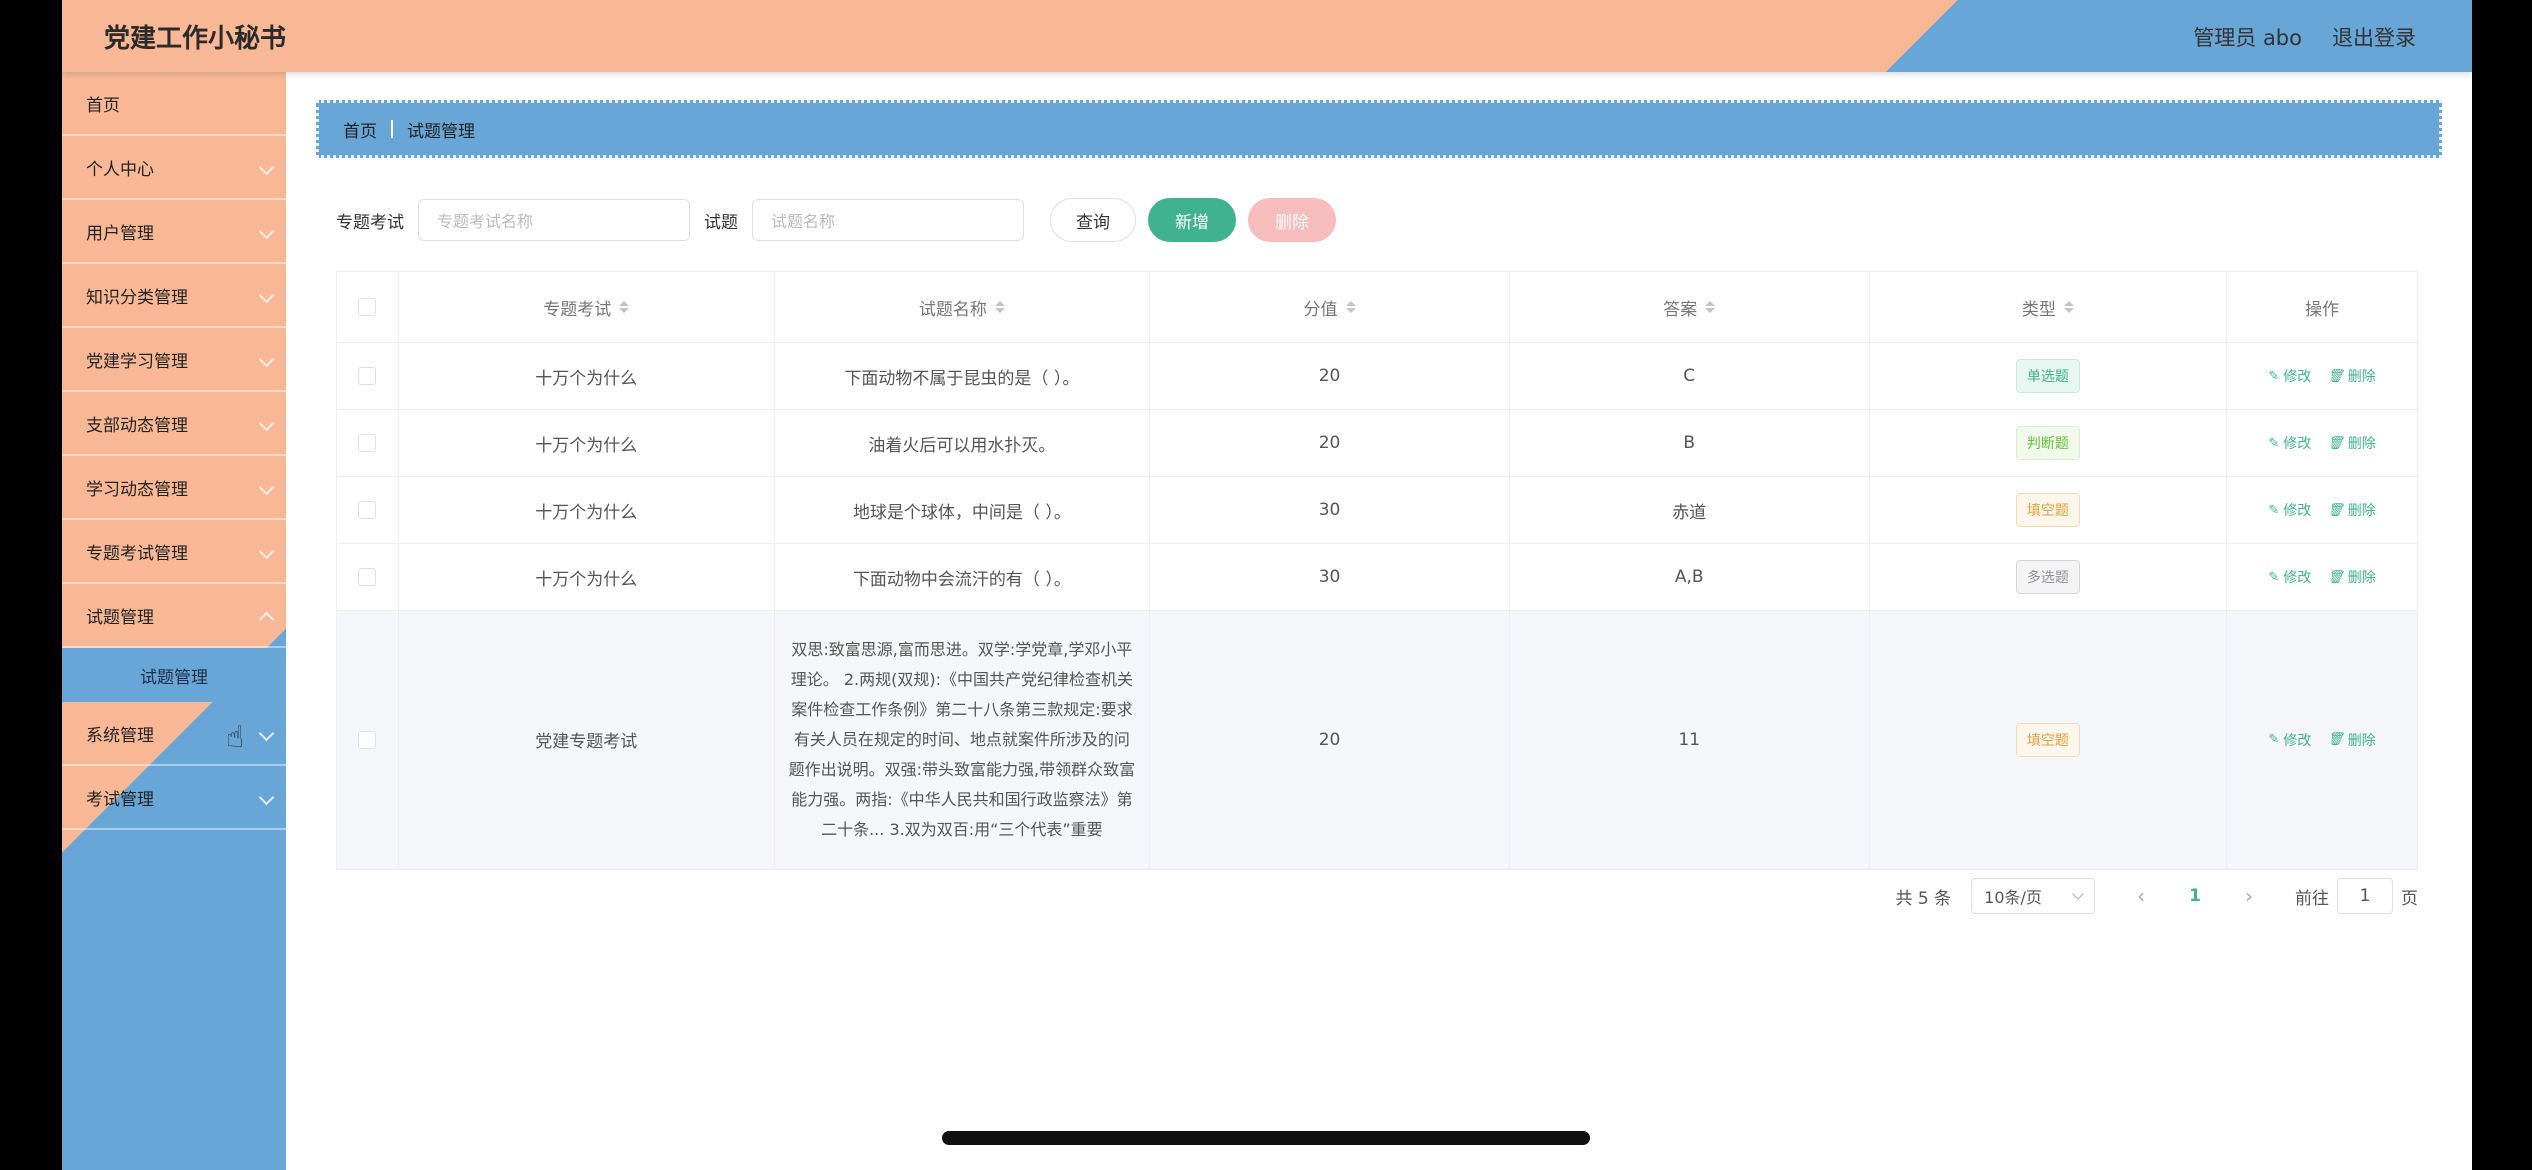 The height and width of the screenshot is (1170, 2532). I want to click on chevron-up-icon, so click(266, 619).